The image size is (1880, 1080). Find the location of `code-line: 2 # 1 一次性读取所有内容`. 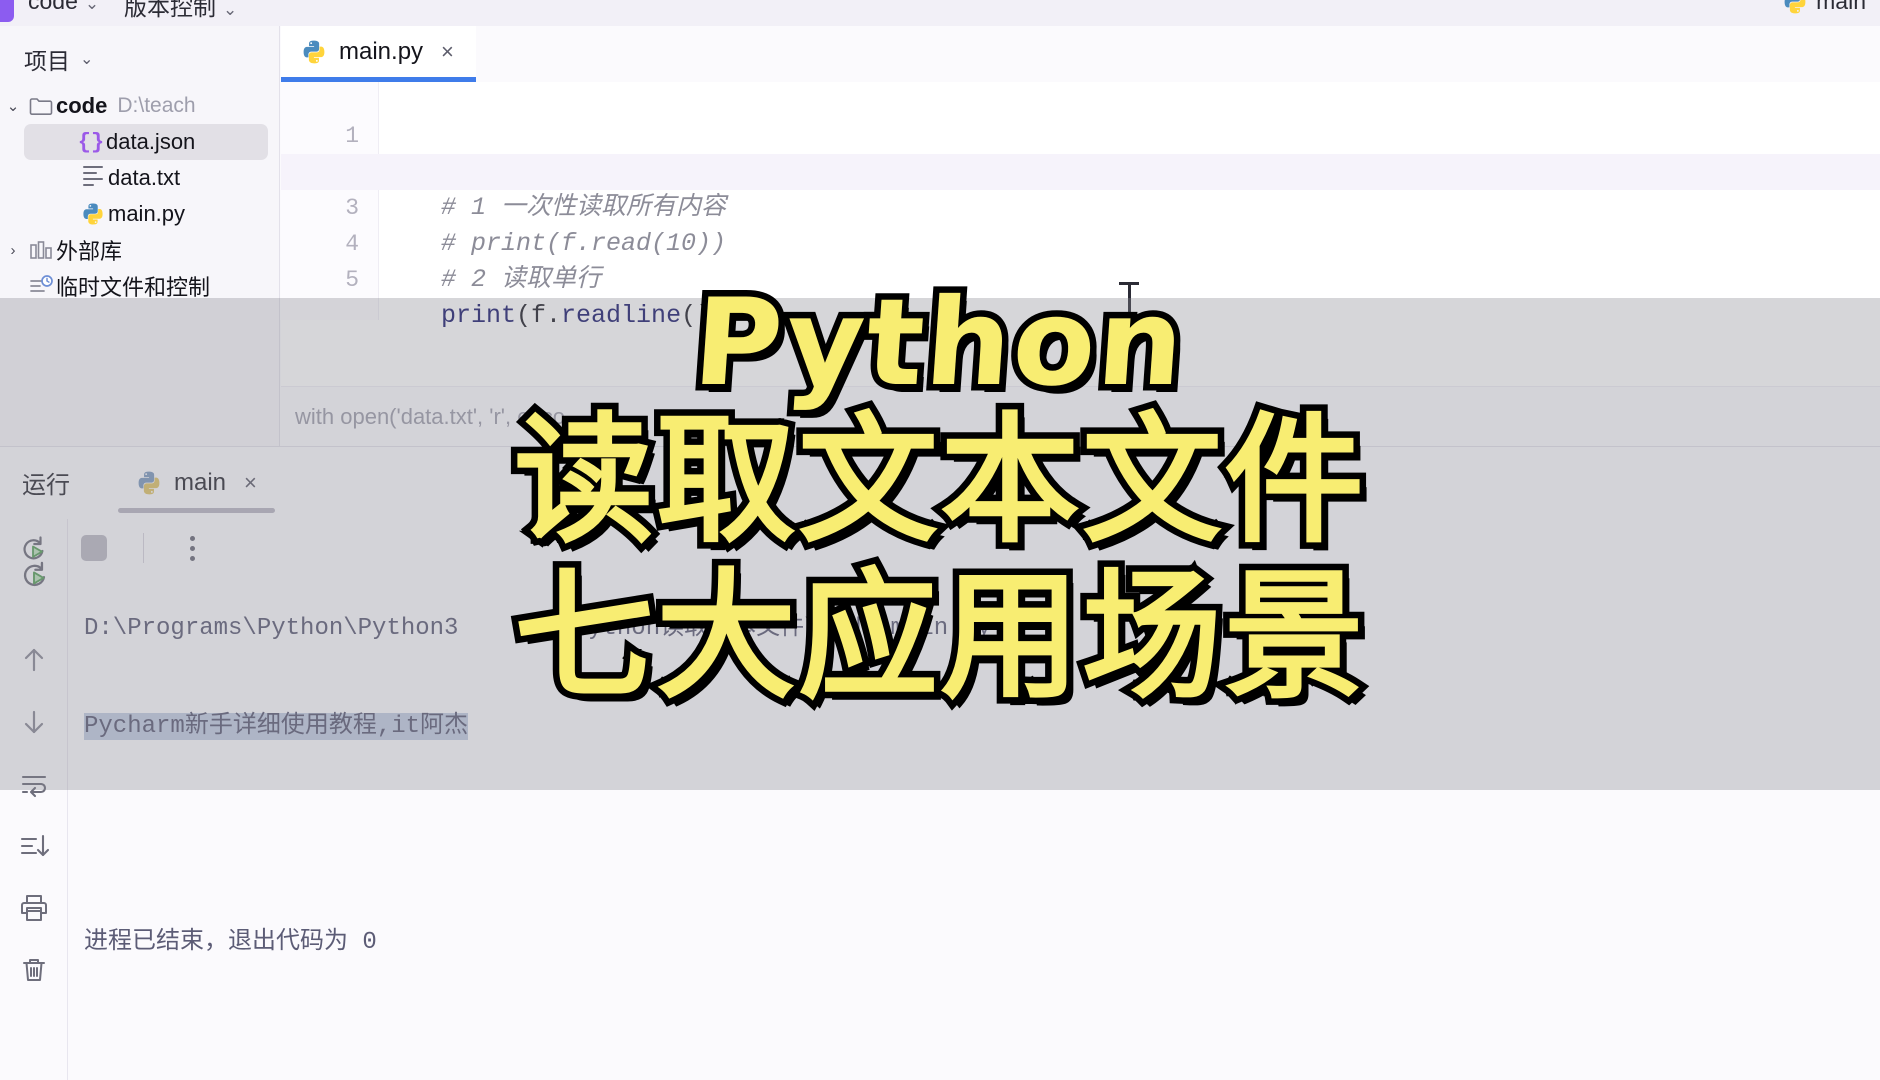

code-line: 2 # 1 一次性读取所有内容 is located at coordinates (1080, 170).